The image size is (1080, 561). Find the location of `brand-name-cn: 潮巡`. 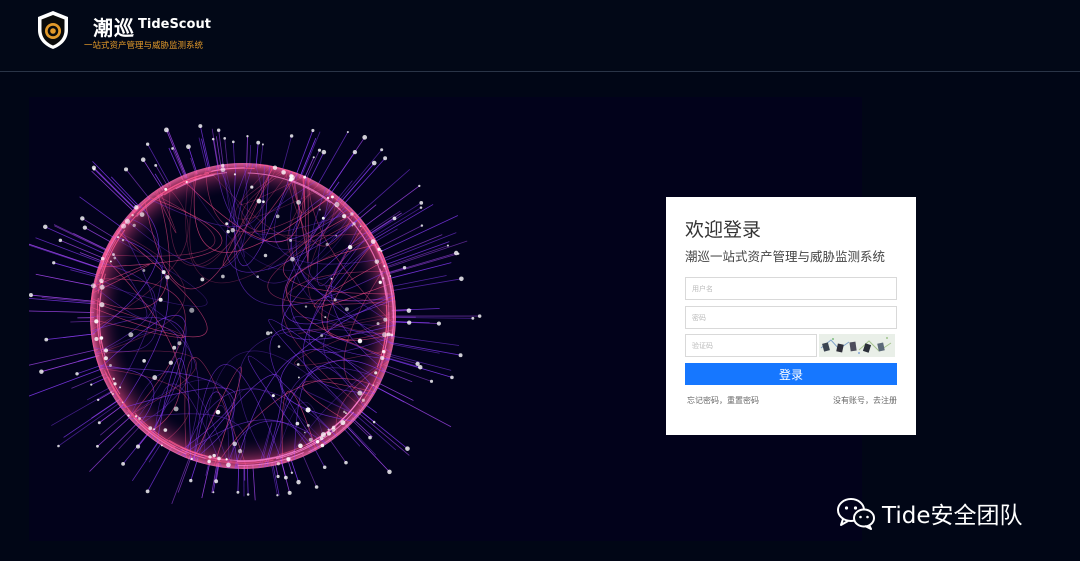

brand-name-cn: 潮巡 is located at coordinates (114, 28).